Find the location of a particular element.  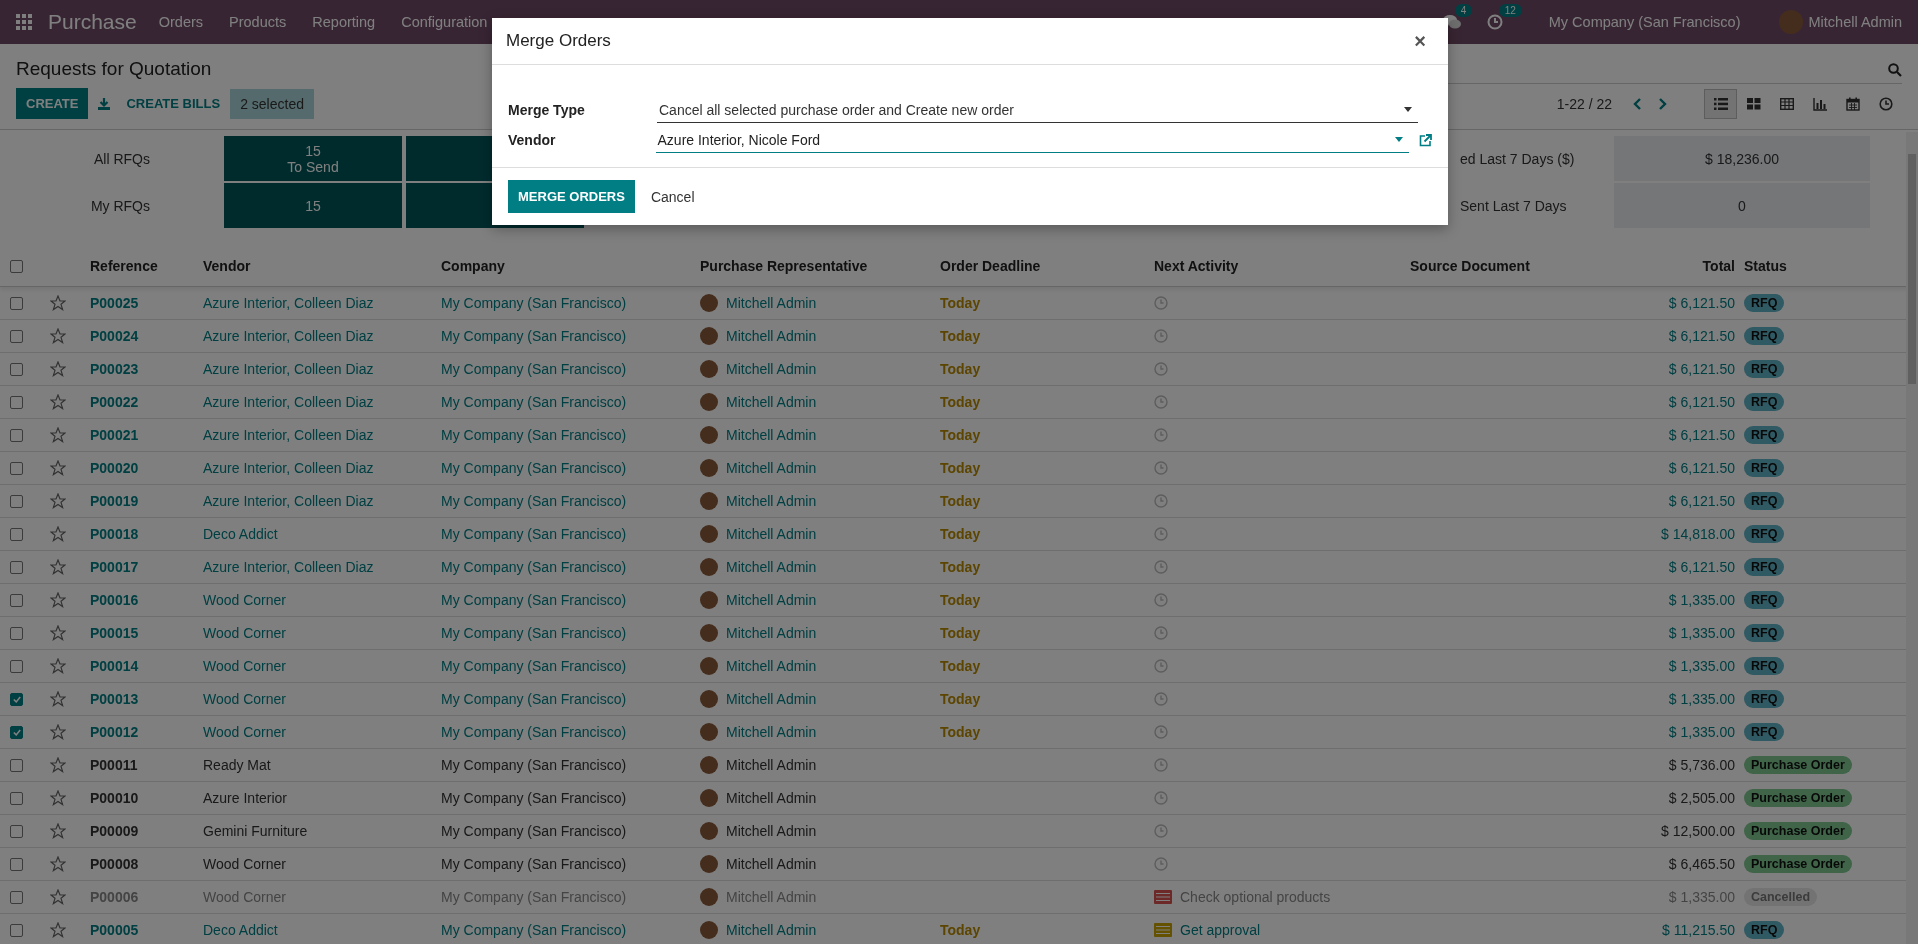

table-cell-text: $ 5,736.00 is located at coordinates (1701, 765).